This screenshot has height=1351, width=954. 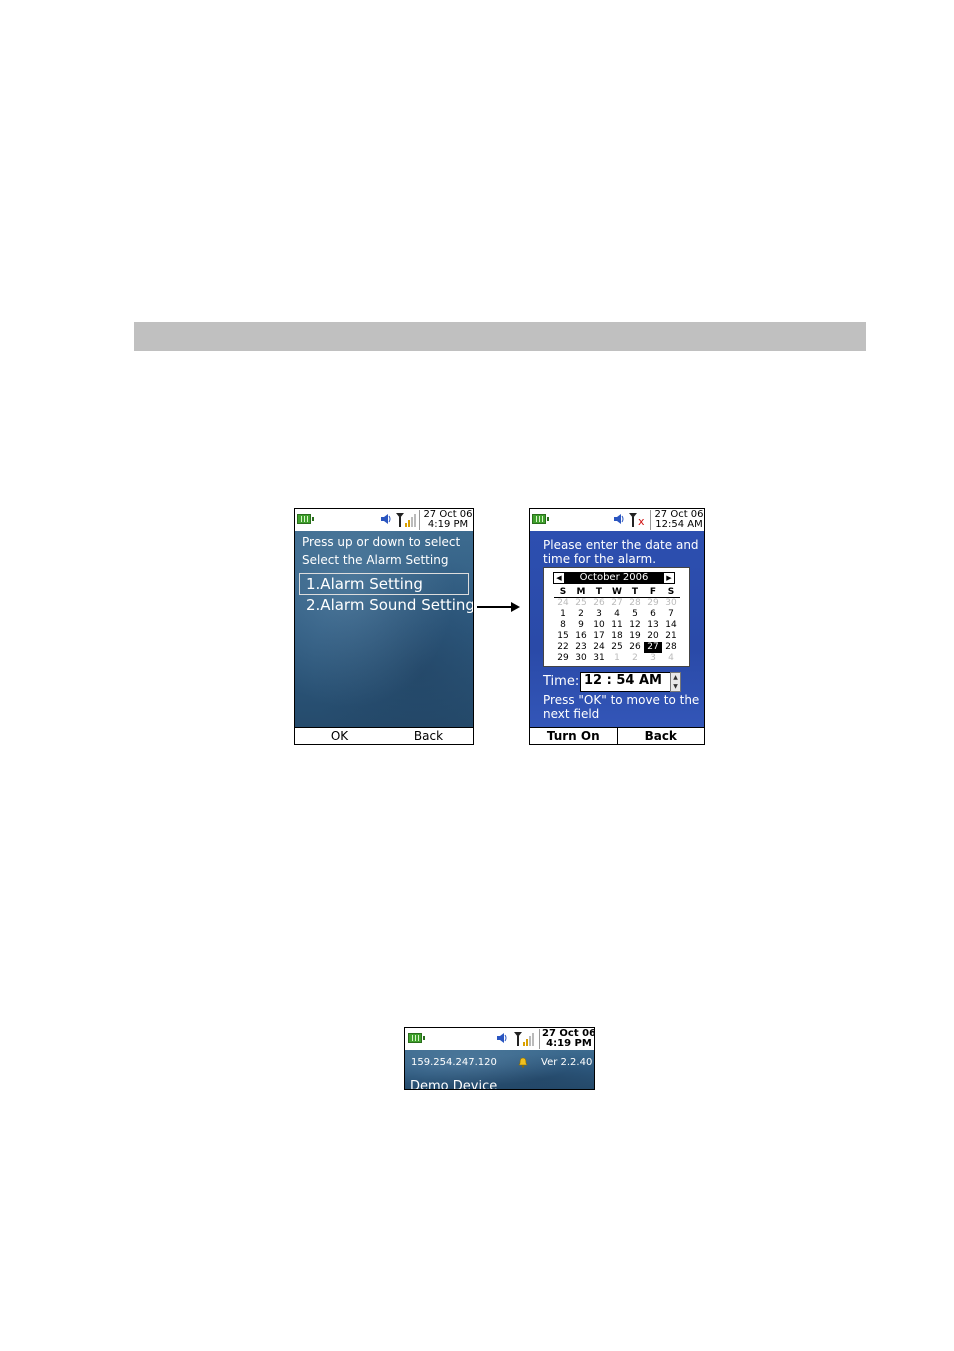 What do you see at coordinates (384, 584) in the screenshot?
I see `menu-item-alarm-setting: 1.Alarm Setting` at bounding box center [384, 584].